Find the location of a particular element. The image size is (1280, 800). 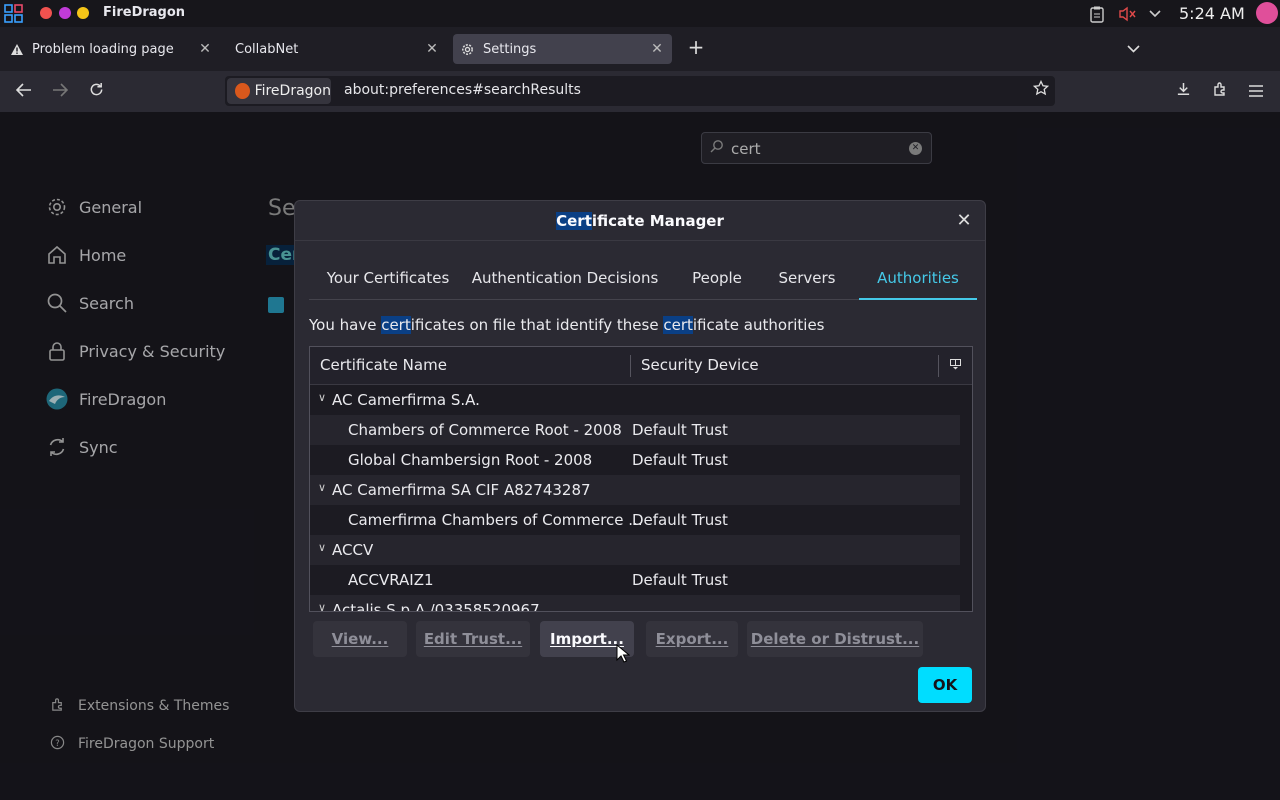

desc-text: You have is located at coordinates (345, 325).